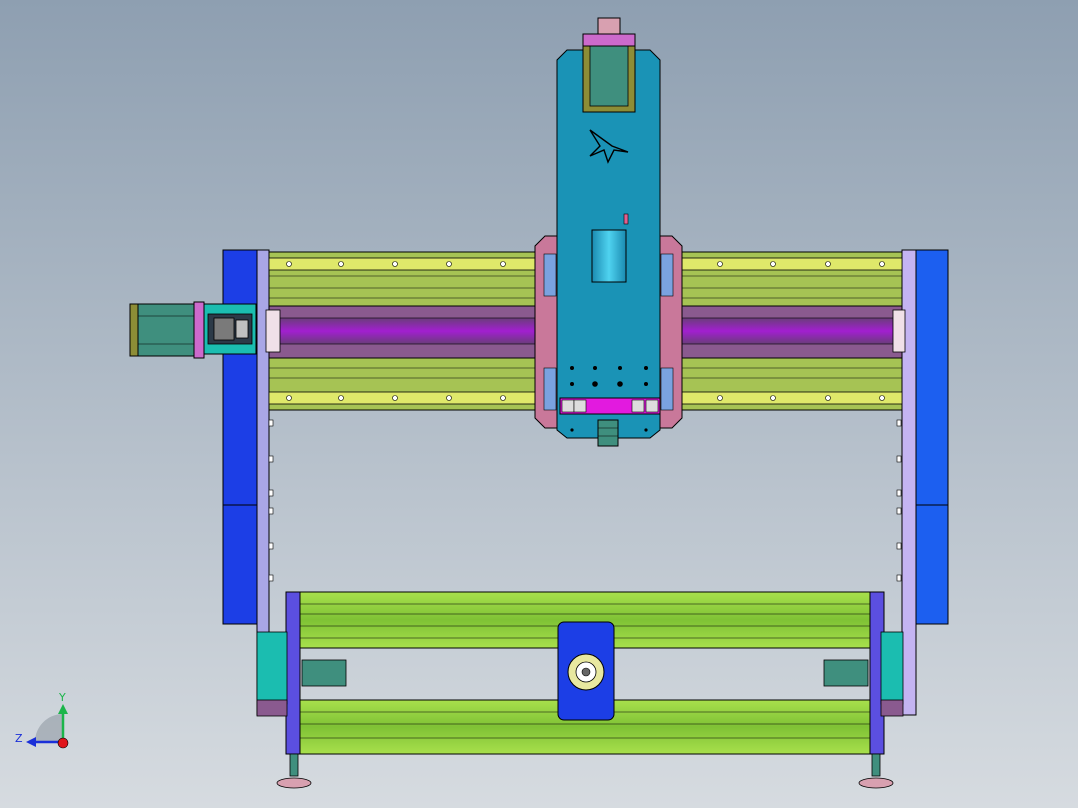 Image resolution: width=1078 pixels, height=808 pixels. What do you see at coordinates (63, 743) in the screenshot?
I see `x-axis-dot` at bounding box center [63, 743].